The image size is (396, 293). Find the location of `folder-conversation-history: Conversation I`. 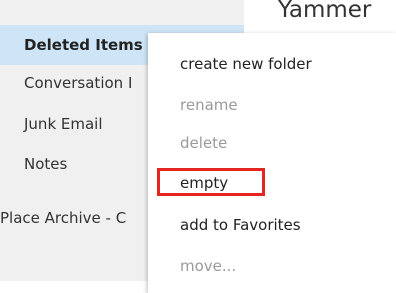

folder-conversation-history: Conversation I is located at coordinates (78, 83).